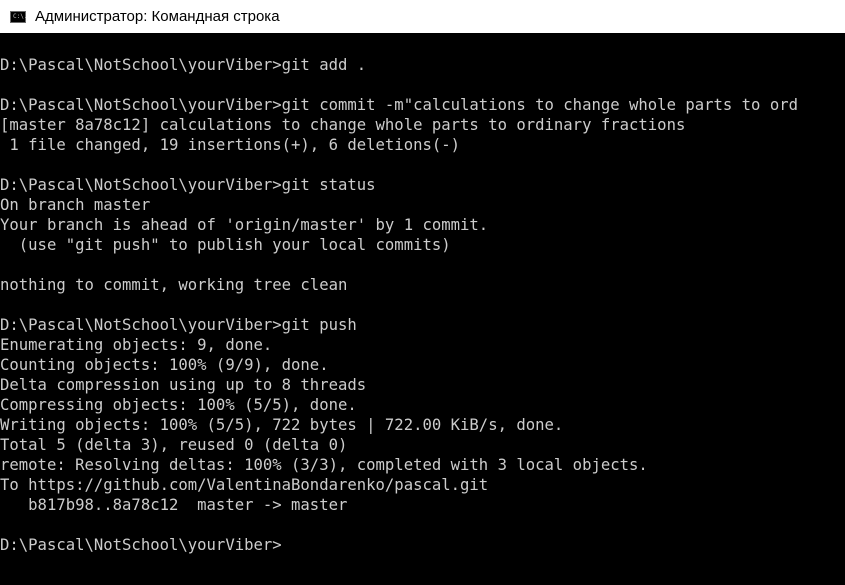  I want to click on console-line: b817b98..8a78c12 master -> master, so click(174, 505).